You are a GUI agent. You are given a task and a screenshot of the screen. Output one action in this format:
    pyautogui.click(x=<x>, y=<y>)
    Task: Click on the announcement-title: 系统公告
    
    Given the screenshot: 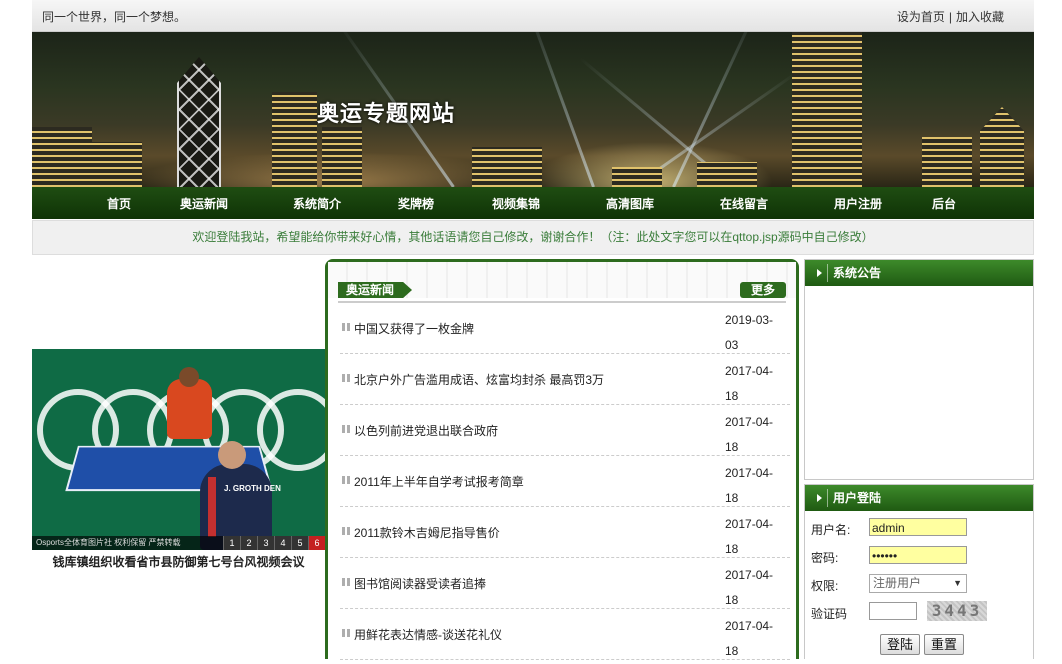 What is the action you would take?
    pyautogui.click(x=857, y=273)
    